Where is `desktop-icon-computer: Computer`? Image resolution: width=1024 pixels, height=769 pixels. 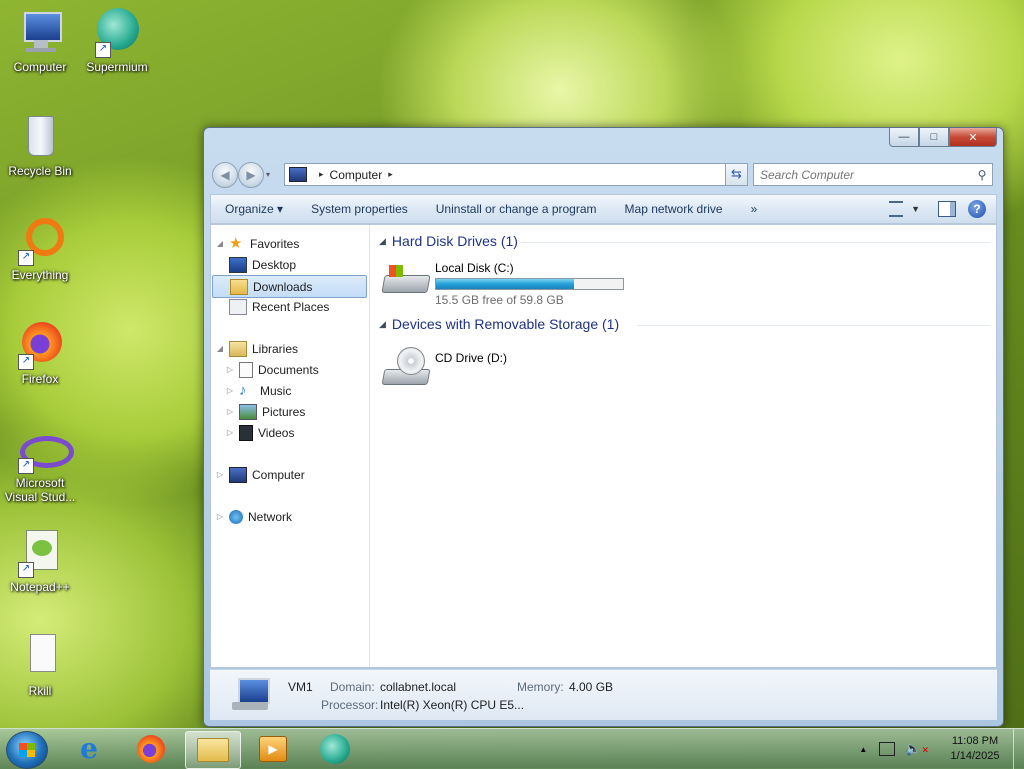
desktop-icon-computer: Computer is located at coordinates (40, 41).